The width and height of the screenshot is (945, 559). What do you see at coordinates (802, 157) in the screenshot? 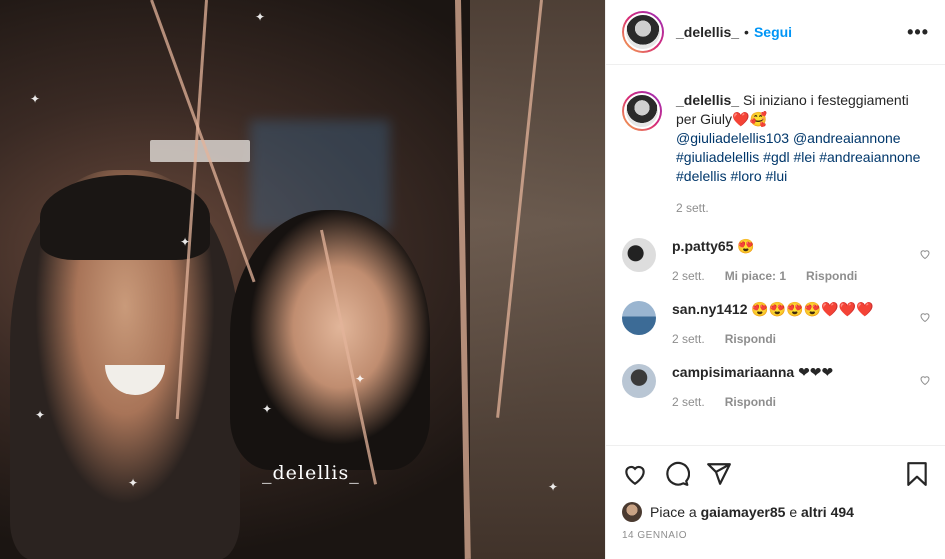
I see `caption-hashtags: #giuliadelellis #gdl #lei #andreaiannone` at bounding box center [802, 157].